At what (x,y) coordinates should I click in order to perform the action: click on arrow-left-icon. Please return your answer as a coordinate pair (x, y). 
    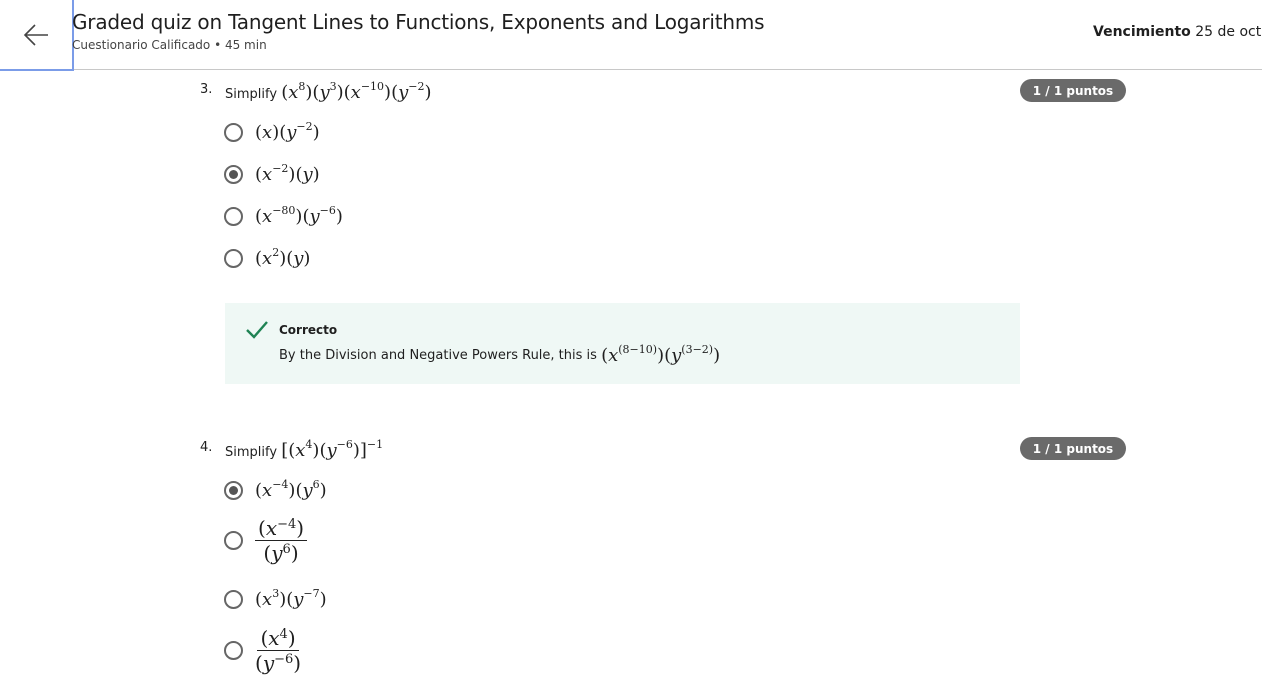
    Looking at the image, I should click on (35, 34).